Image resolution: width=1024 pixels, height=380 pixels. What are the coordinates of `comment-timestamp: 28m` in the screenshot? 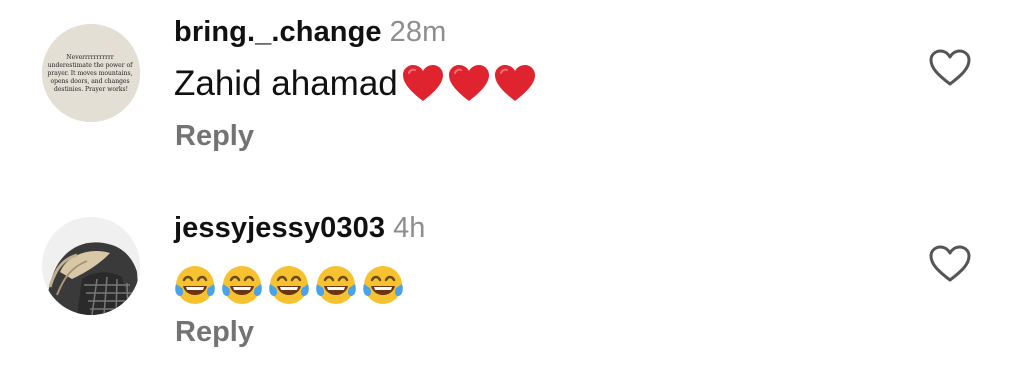 It's located at (418, 32).